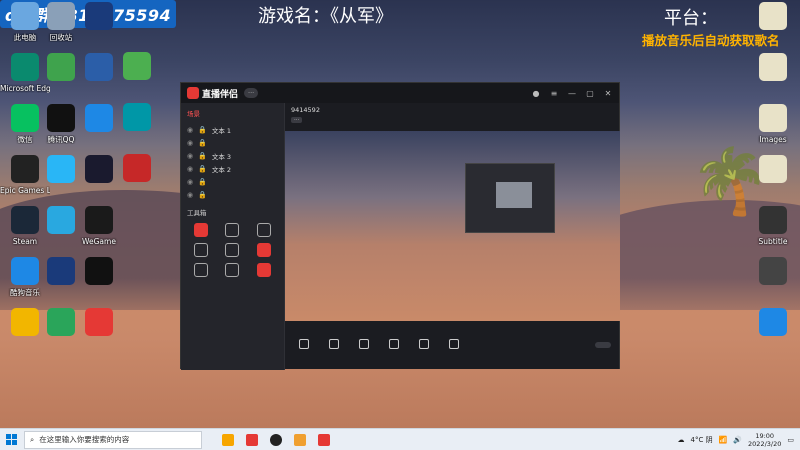  What do you see at coordinates (554, 93) in the screenshot?
I see `menu-icon: ≡` at bounding box center [554, 93].